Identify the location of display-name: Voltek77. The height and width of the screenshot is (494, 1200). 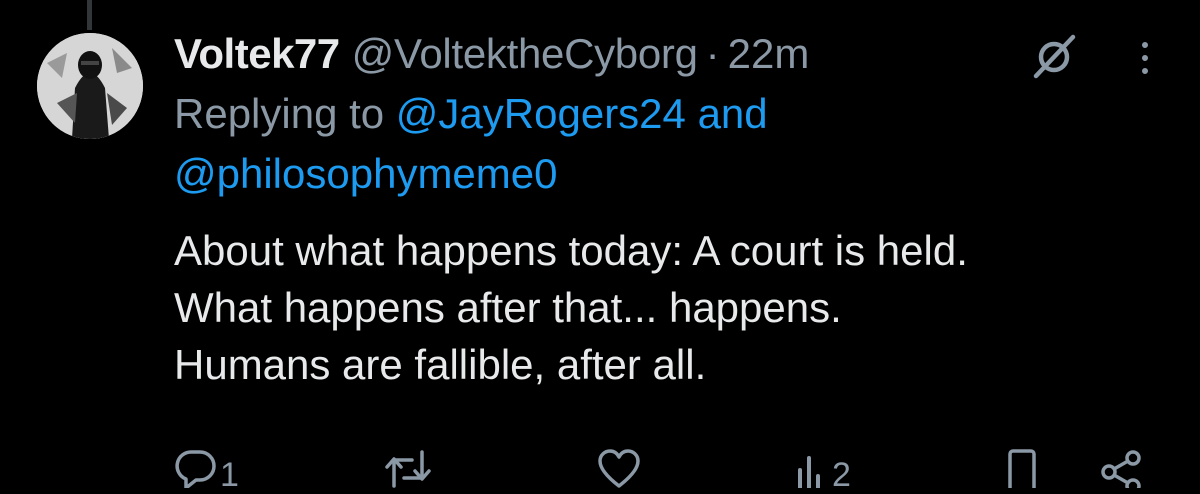
(257, 54).